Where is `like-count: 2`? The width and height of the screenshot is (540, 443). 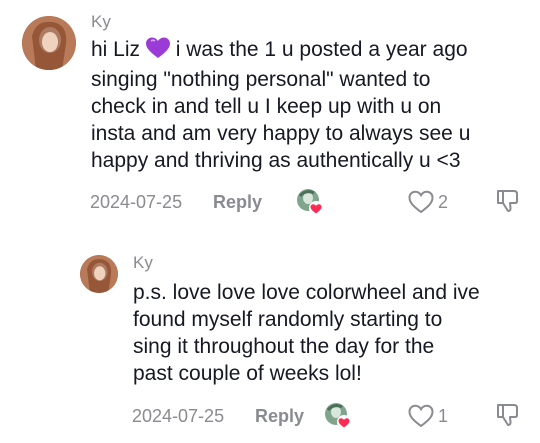 like-count: 2 is located at coordinates (443, 202).